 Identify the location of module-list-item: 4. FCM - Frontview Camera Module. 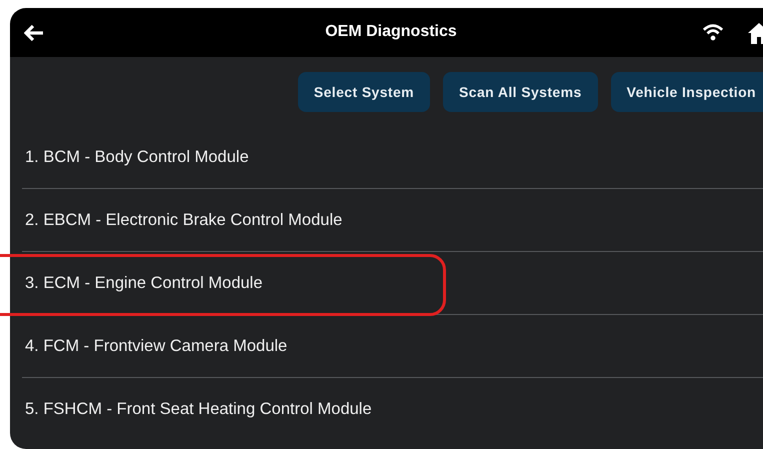
(392, 346).